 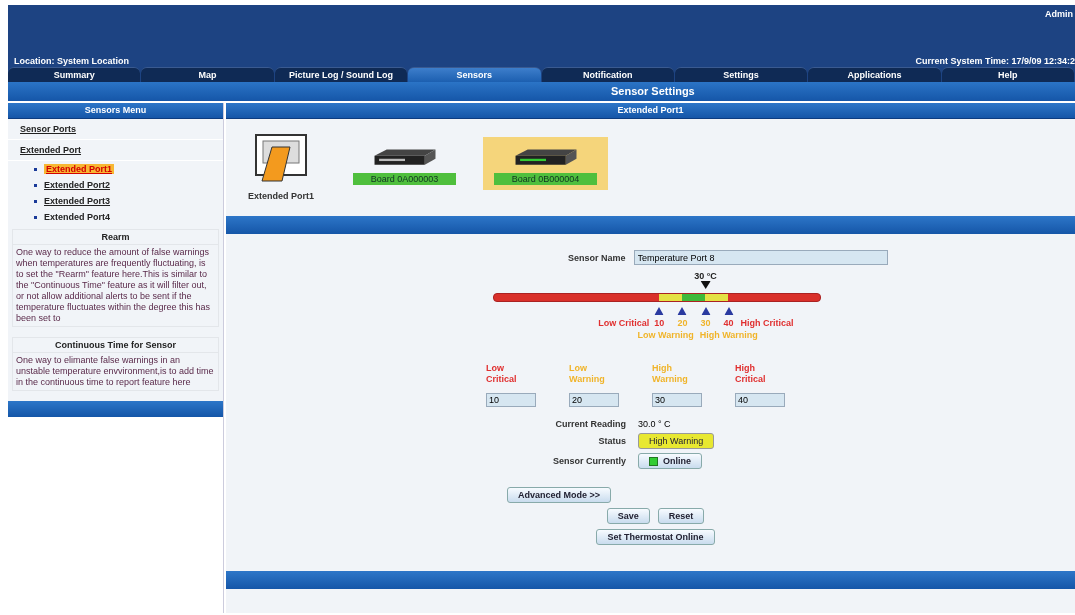 What do you see at coordinates (71, 61) in the screenshot?
I see `location-label: Location: System Location` at bounding box center [71, 61].